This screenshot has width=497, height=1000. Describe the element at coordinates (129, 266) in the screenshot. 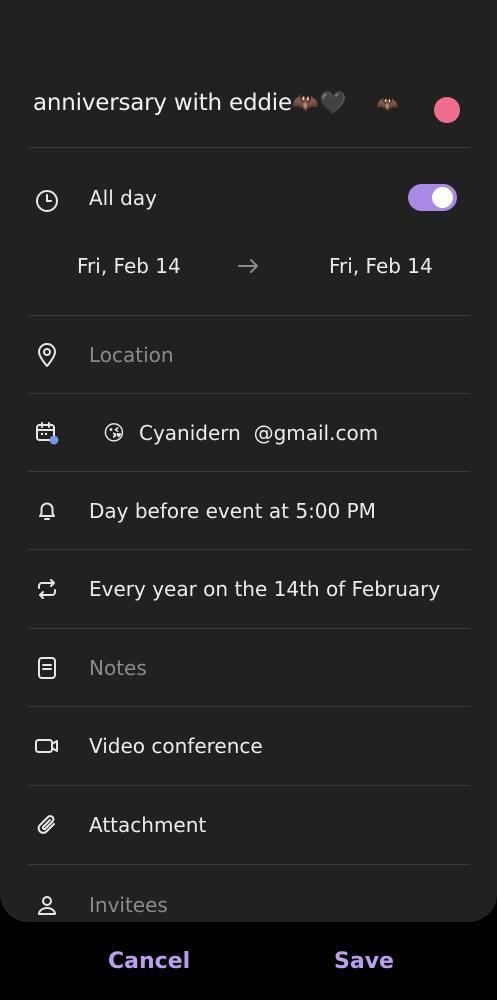

I see `start-date: Fri, Feb 14` at that location.